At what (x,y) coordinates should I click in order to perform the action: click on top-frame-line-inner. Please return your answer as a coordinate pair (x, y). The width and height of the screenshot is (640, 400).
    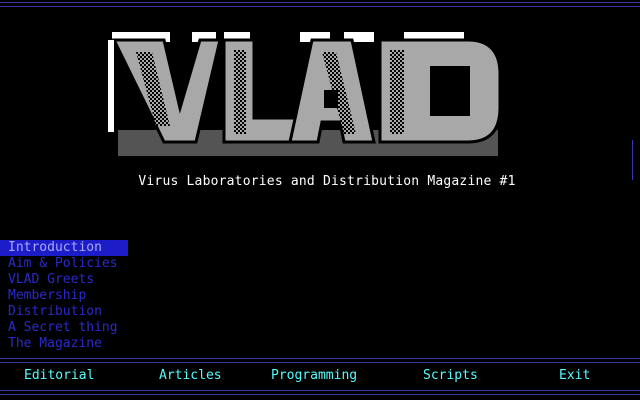
    Looking at the image, I should click on (320, 6).